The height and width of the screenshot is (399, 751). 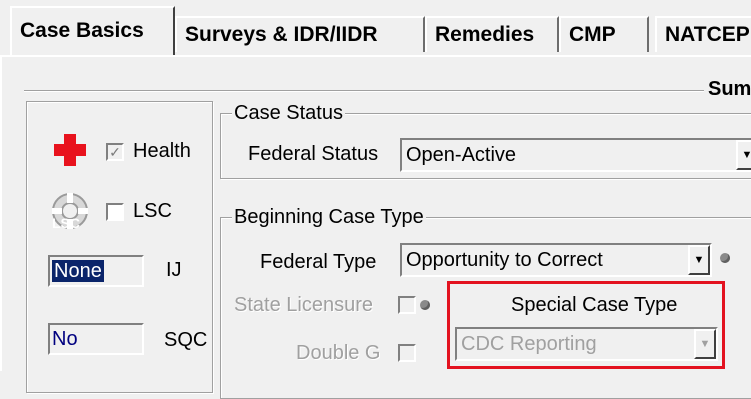 I want to click on lsc-label: LSC, so click(x=152, y=211).